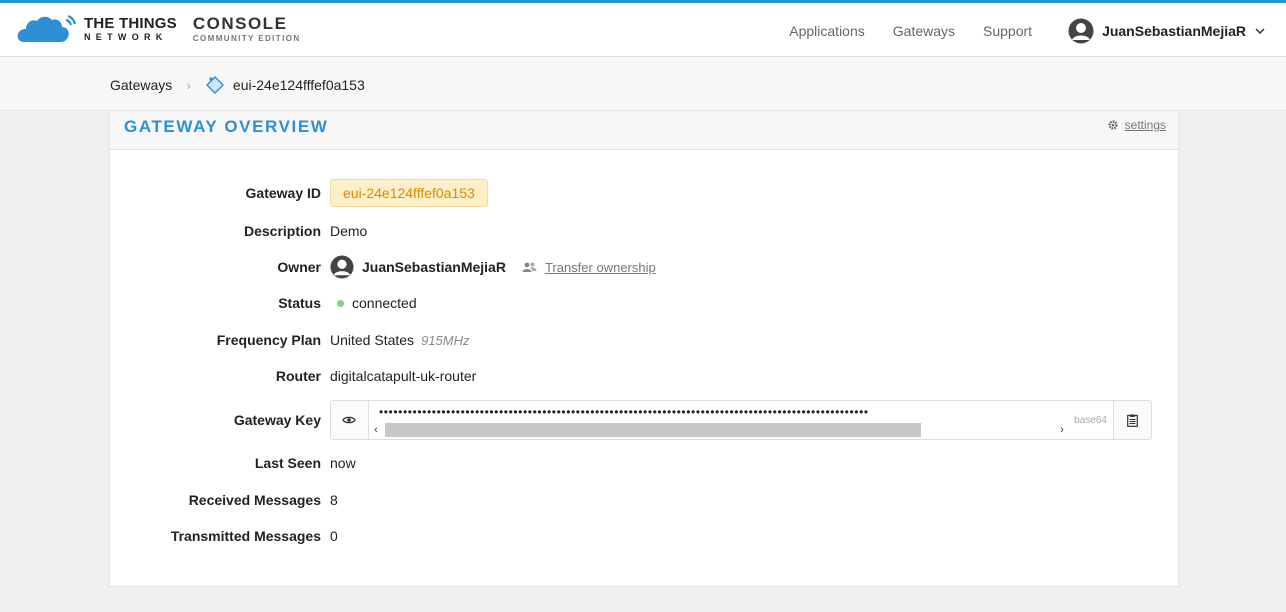  What do you see at coordinates (1113, 125) in the screenshot?
I see `gear-icon` at bounding box center [1113, 125].